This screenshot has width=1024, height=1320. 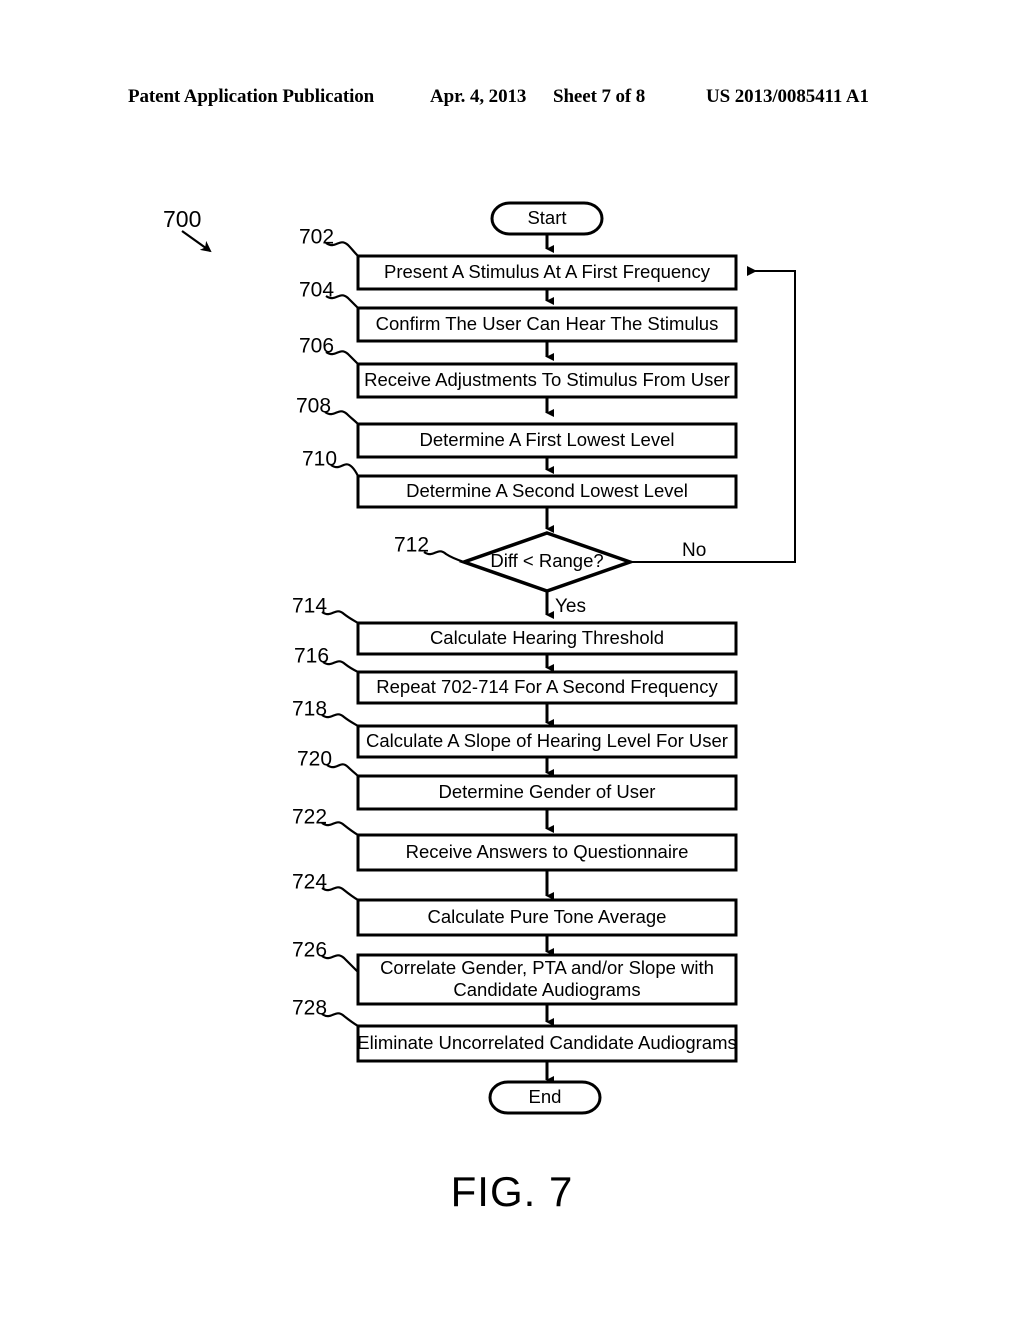 I want to click on branch-label-no: No, so click(x=694, y=550).